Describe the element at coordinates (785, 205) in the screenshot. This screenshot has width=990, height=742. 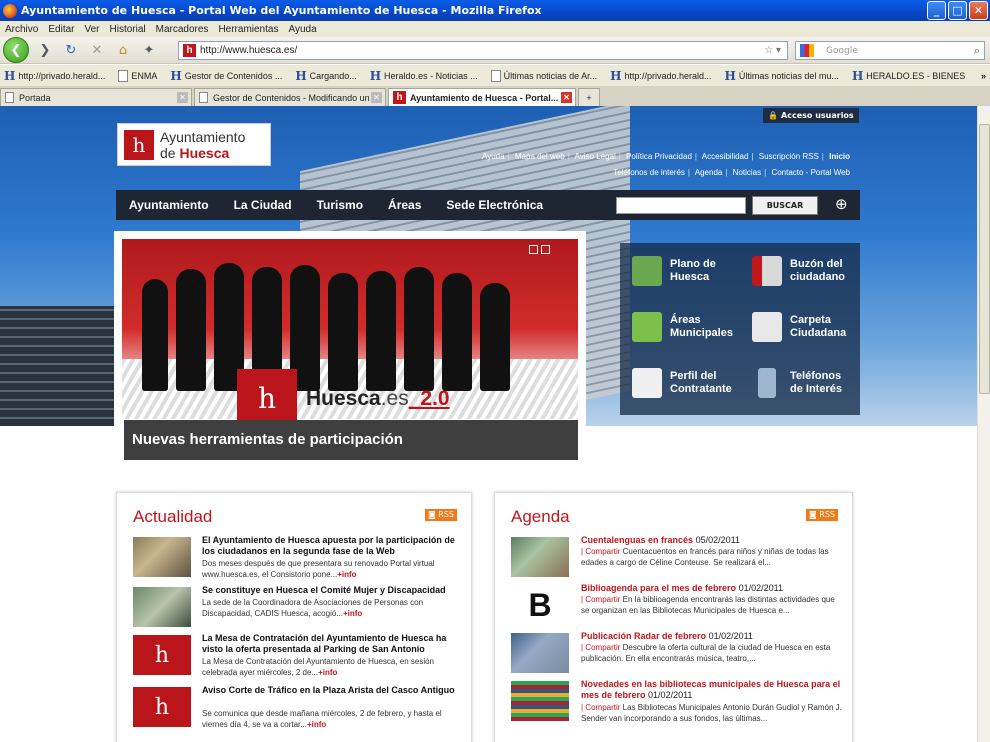
I see `search-button: BUSCAR` at that location.